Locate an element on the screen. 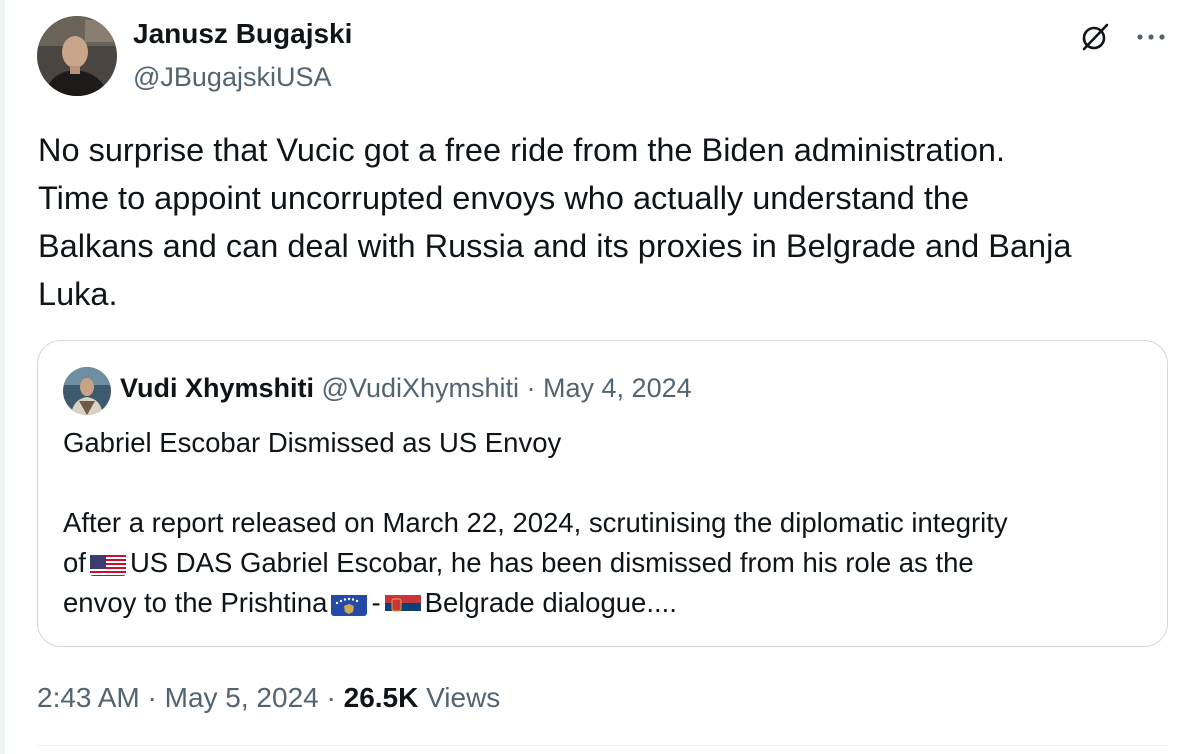 The height and width of the screenshot is (754, 1202). views-label: Views is located at coordinates (463, 697).